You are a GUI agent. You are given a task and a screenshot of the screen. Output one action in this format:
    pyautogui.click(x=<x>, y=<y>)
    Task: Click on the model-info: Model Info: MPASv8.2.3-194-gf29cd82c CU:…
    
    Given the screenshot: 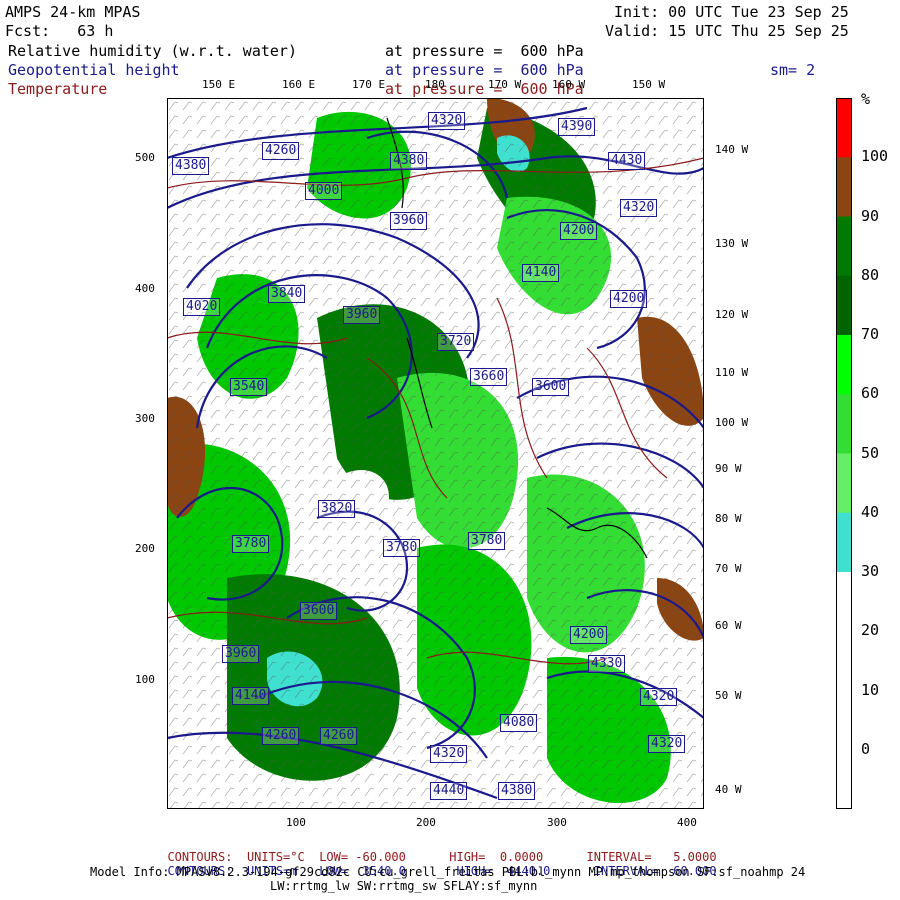 What is the action you would take?
    pyautogui.click(x=448, y=872)
    